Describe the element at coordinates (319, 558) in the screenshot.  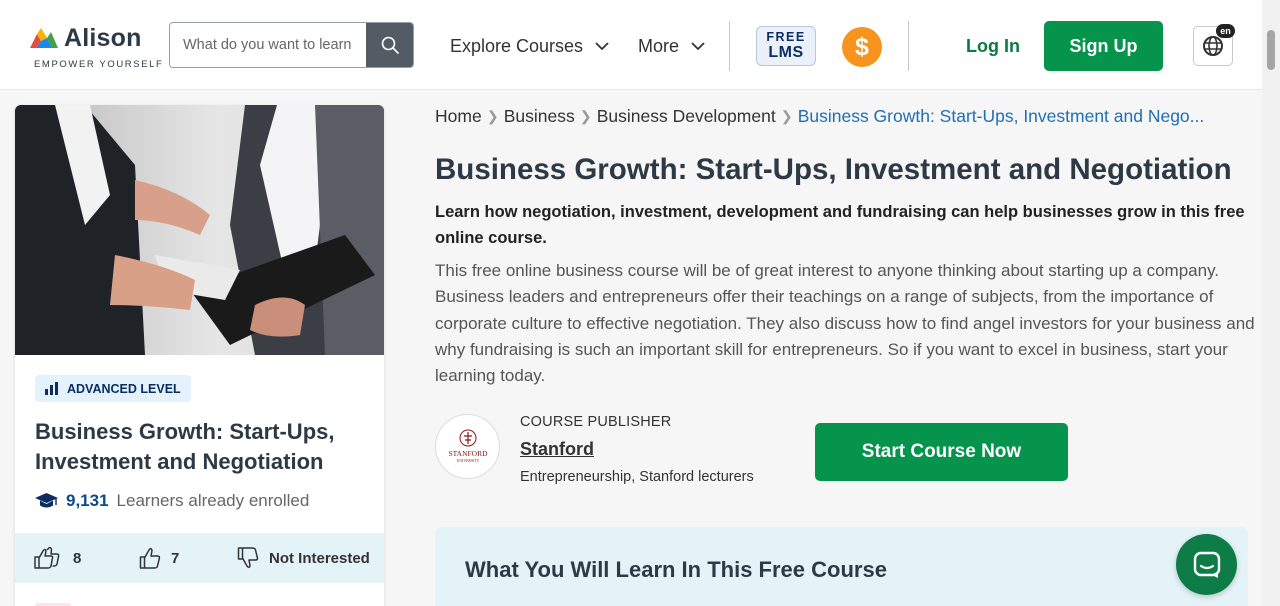
I see `not-interested-label: Not Interested` at that location.